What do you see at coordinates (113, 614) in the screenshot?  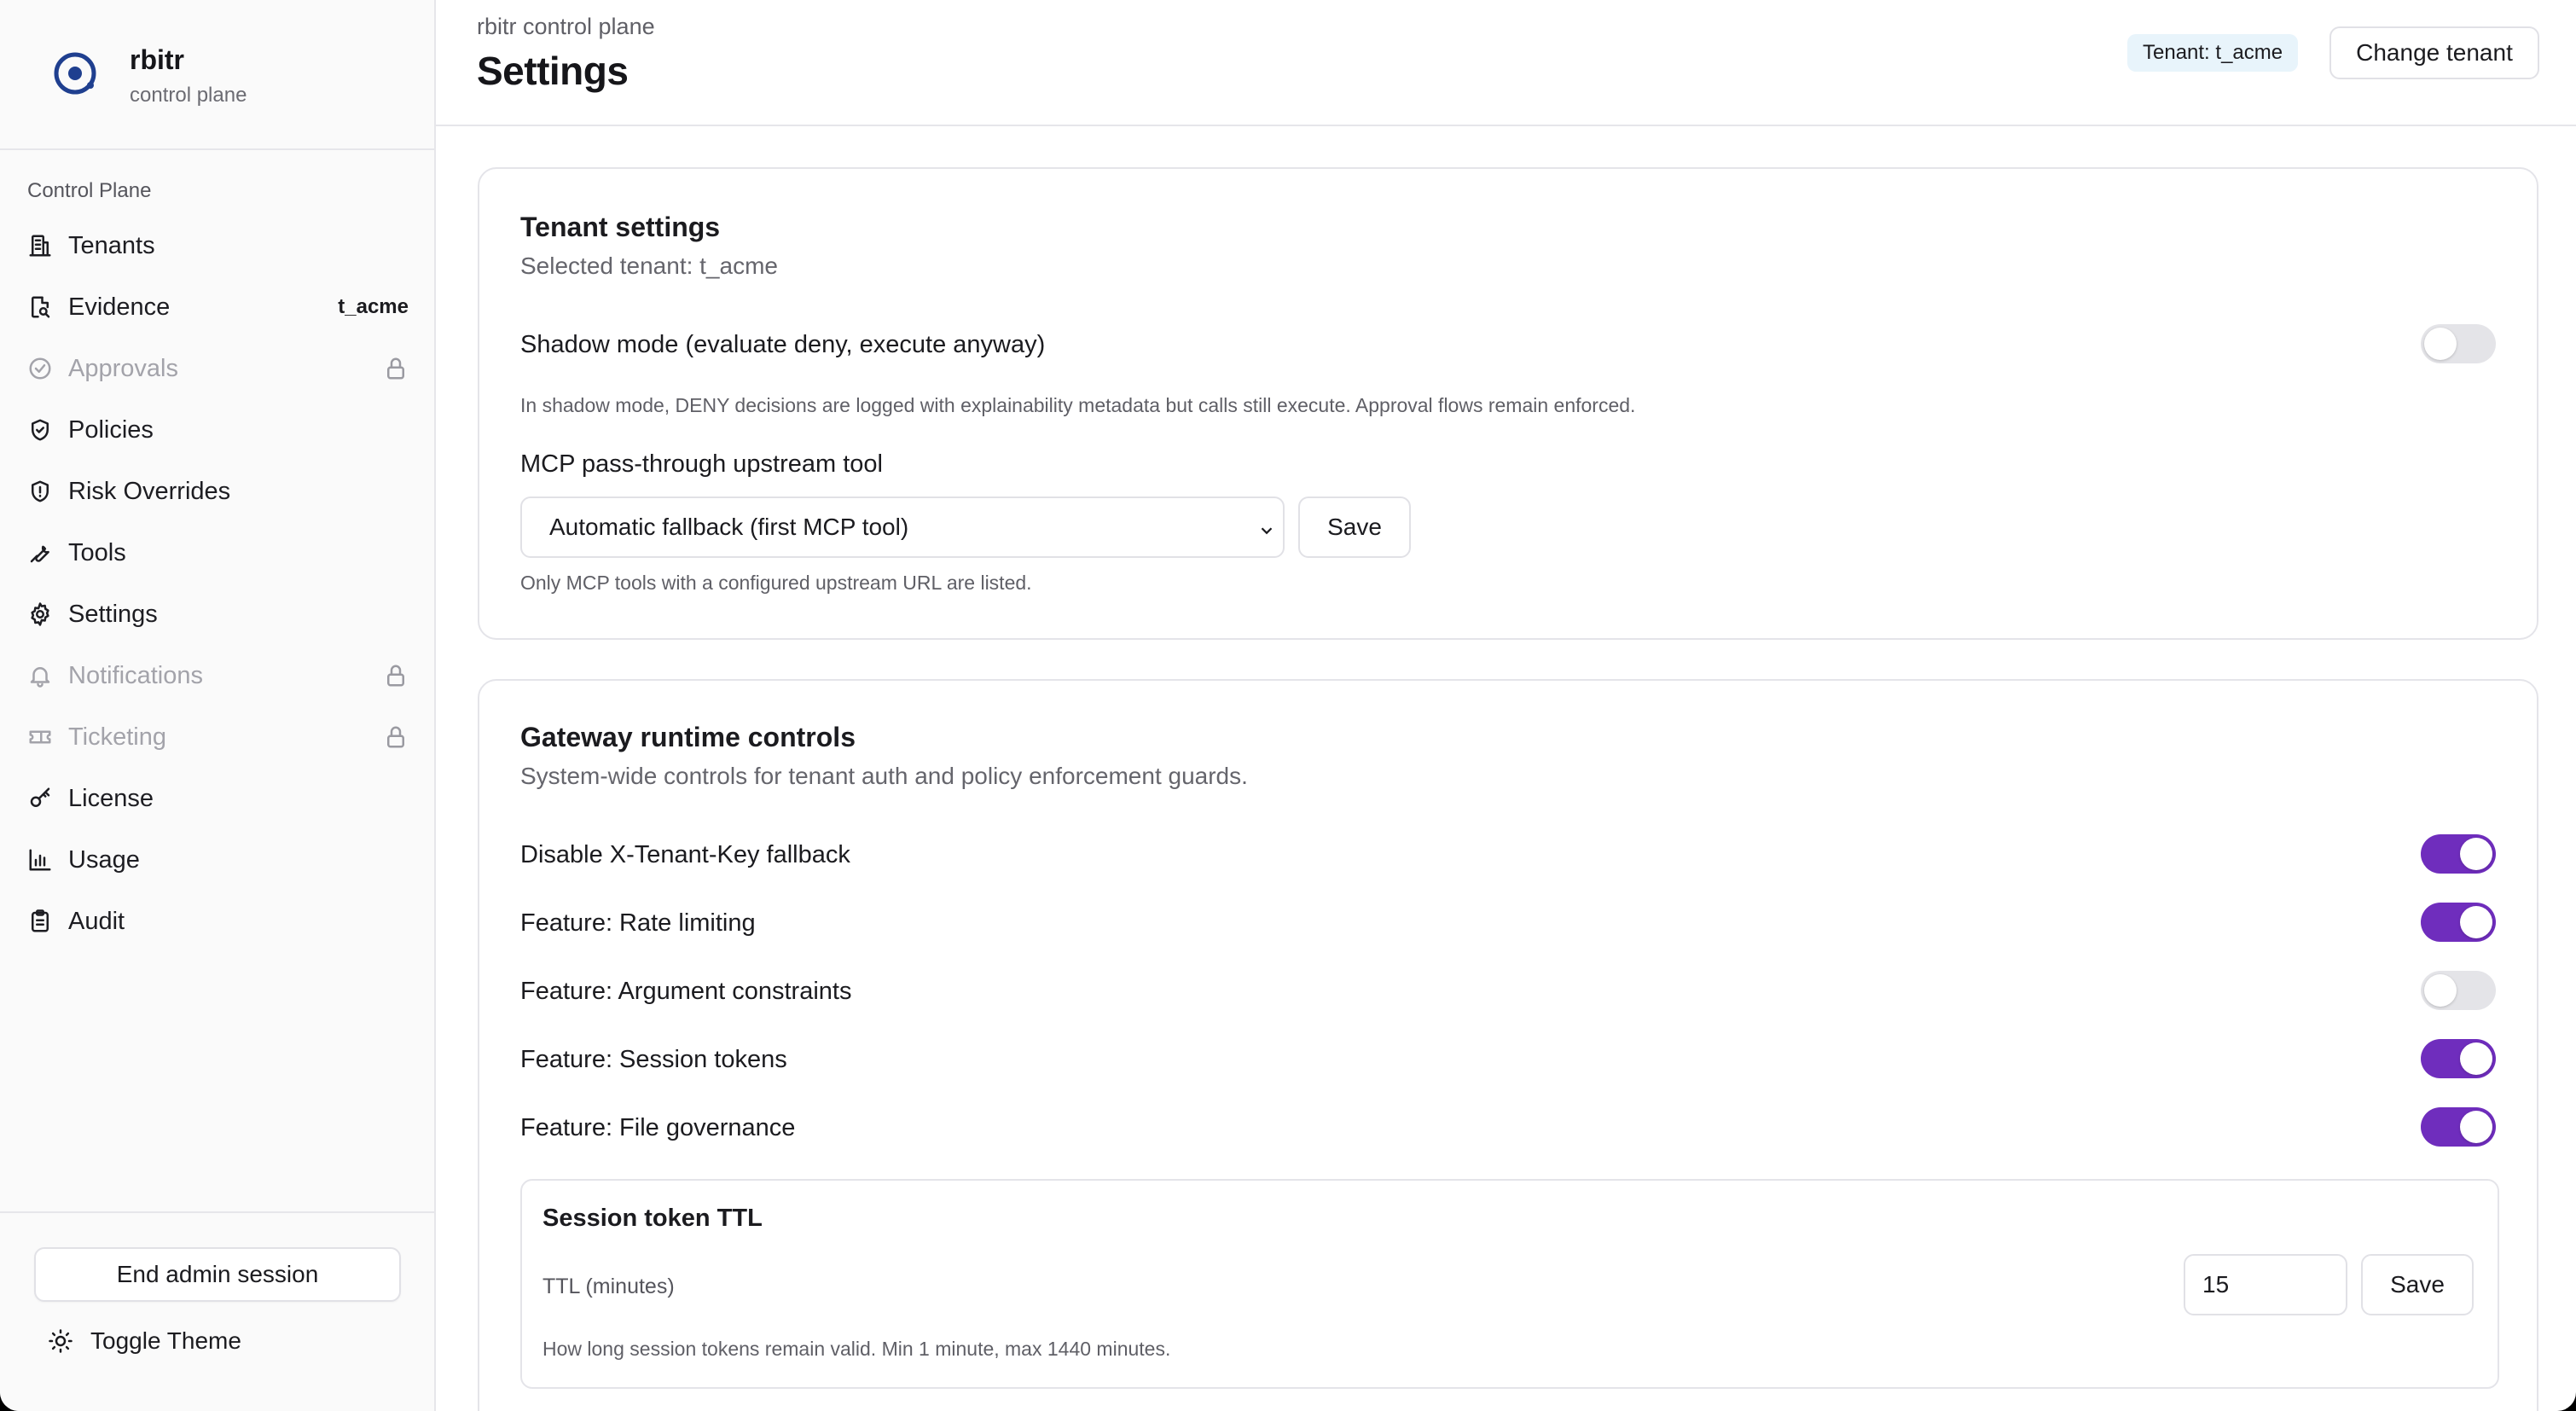 I see `sidebar-item-label: Settings` at bounding box center [113, 614].